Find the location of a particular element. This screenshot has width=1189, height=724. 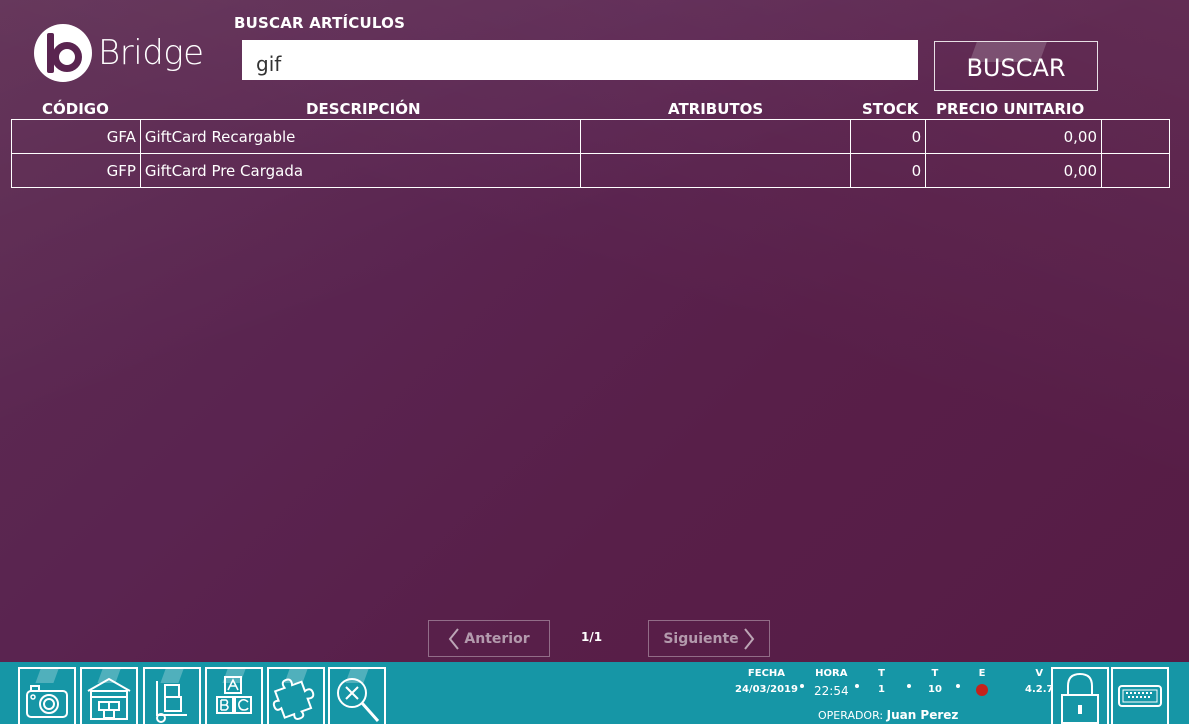

hand-truck-icon is located at coordinates (171, 702).